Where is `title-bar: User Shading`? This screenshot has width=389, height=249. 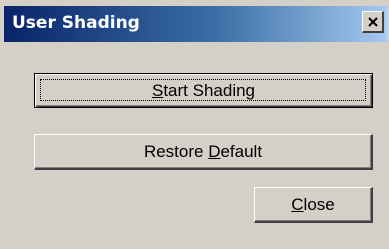
title-bar: User Shading is located at coordinates (195, 24).